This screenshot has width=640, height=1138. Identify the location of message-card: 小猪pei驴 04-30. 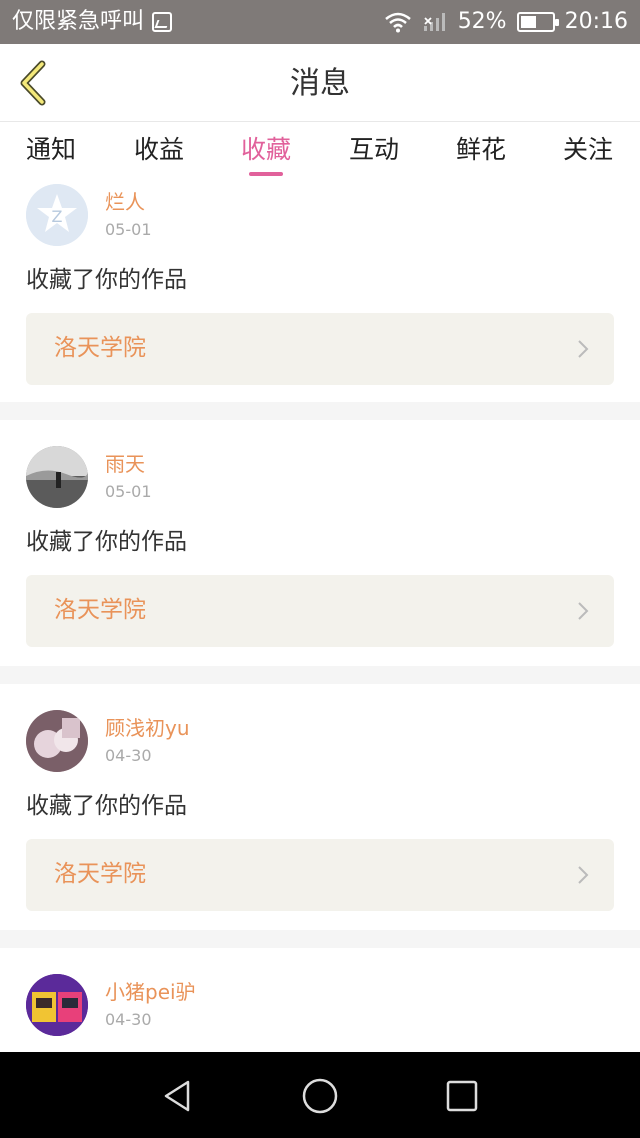
(320, 1000).